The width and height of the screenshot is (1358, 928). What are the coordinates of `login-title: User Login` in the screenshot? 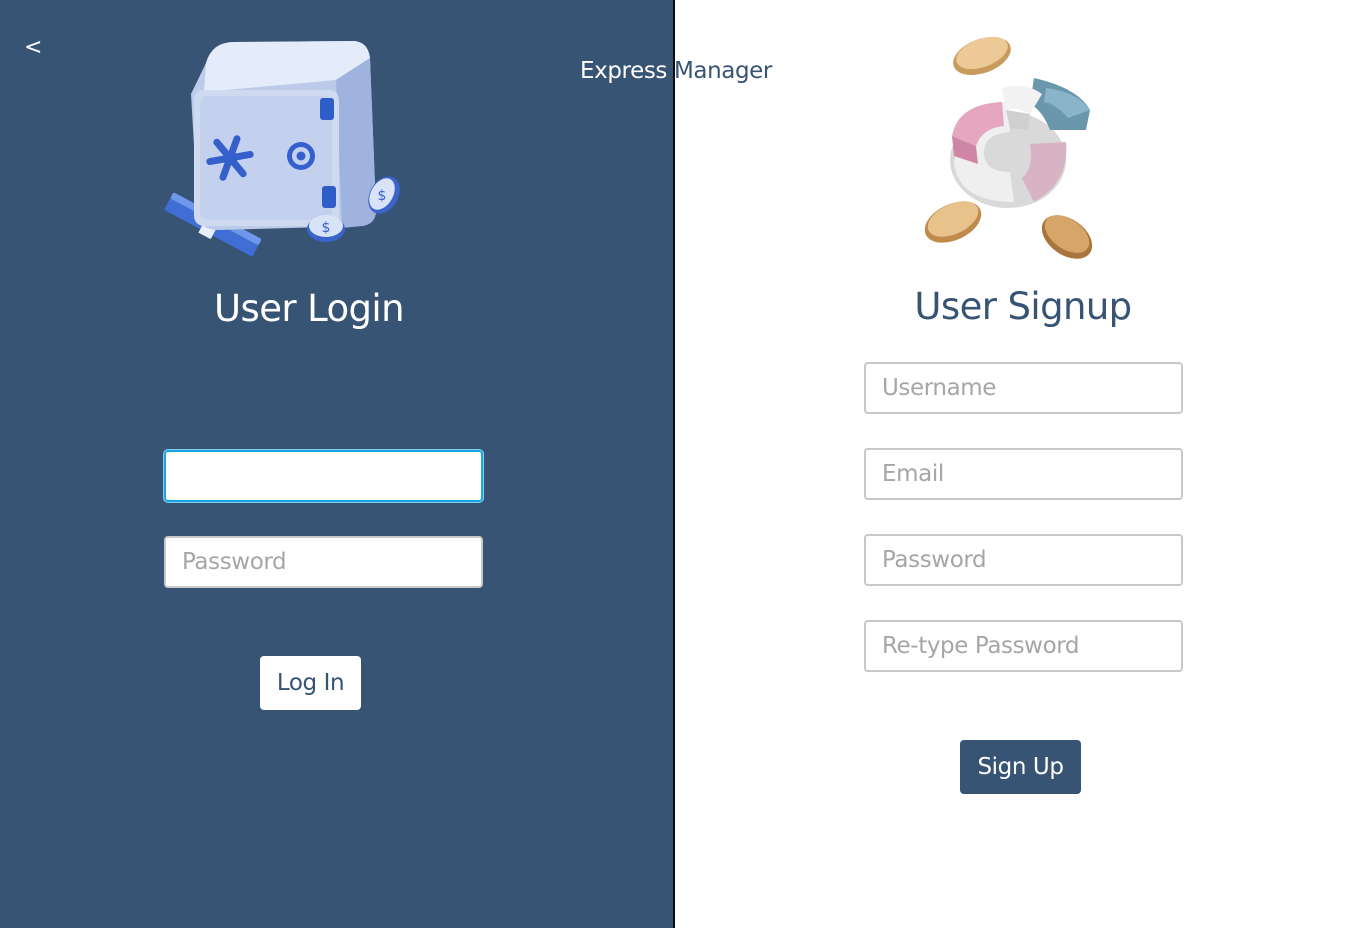 It's located at (309, 308).